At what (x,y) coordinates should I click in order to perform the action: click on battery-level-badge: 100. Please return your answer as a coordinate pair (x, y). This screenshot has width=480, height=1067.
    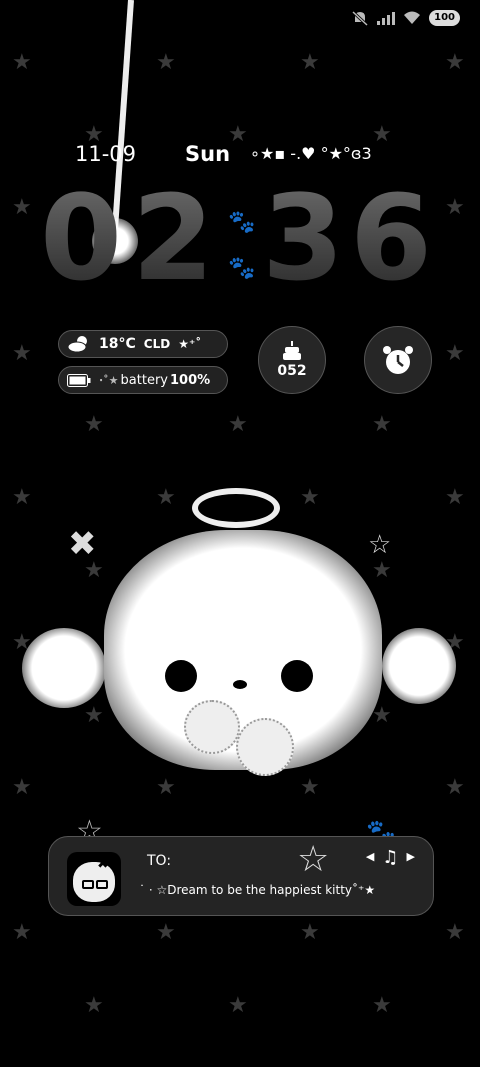
    Looking at the image, I should click on (444, 18).